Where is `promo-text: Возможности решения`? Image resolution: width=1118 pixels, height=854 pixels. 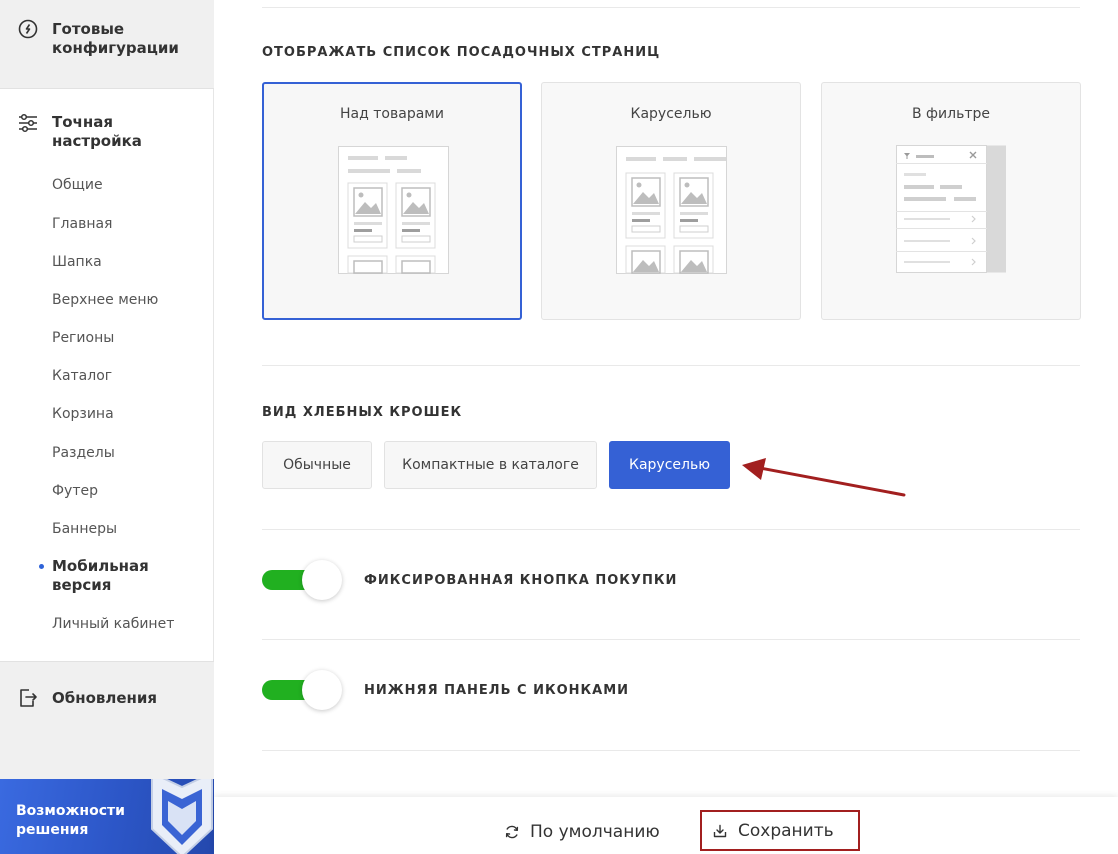
promo-text: Возможности решения is located at coordinates (70, 820).